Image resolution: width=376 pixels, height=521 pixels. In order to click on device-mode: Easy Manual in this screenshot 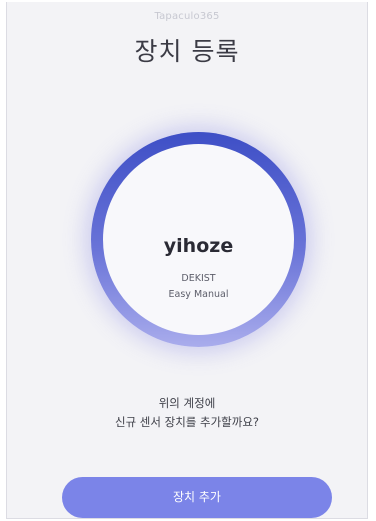, I will do `click(198, 294)`.